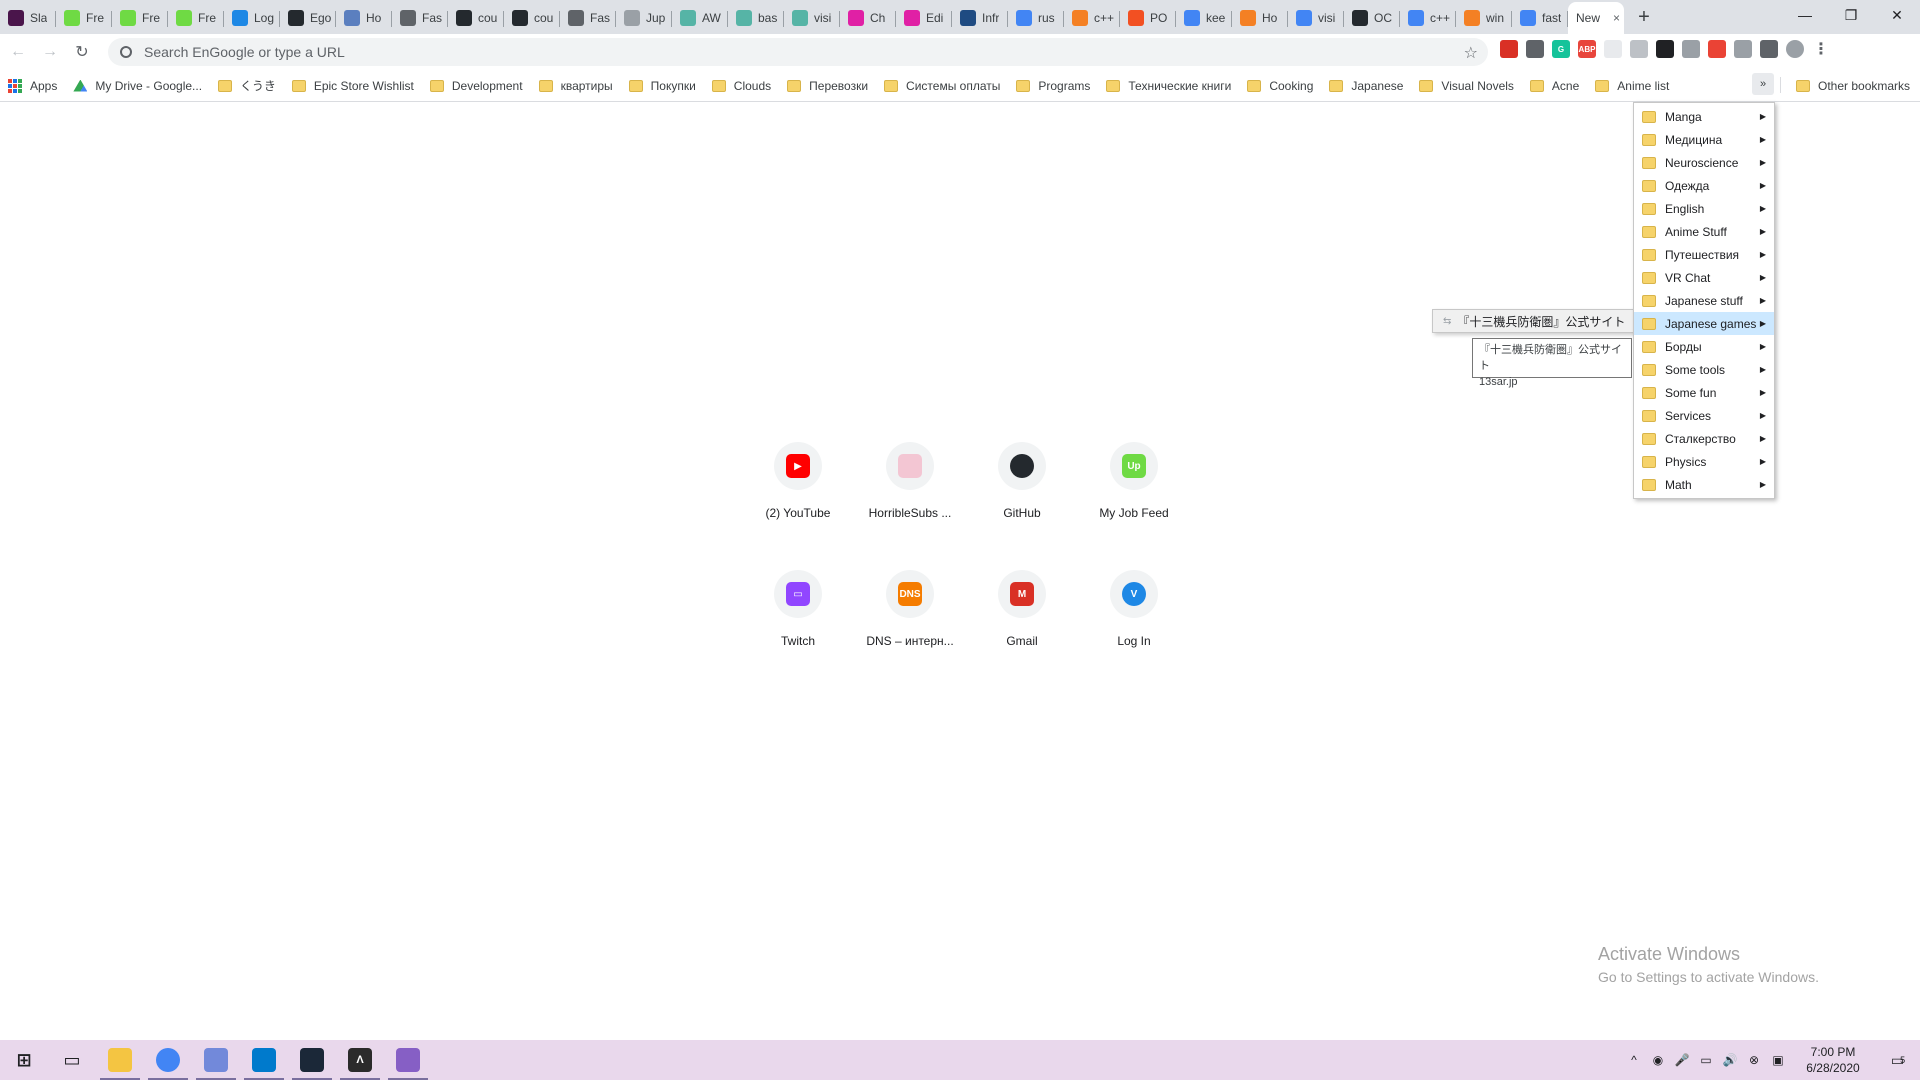 This screenshot has height=1080, width=1920. Describe the element at coordinates (1148, 18) in the screenshot. I see `tab: PO` at that location.